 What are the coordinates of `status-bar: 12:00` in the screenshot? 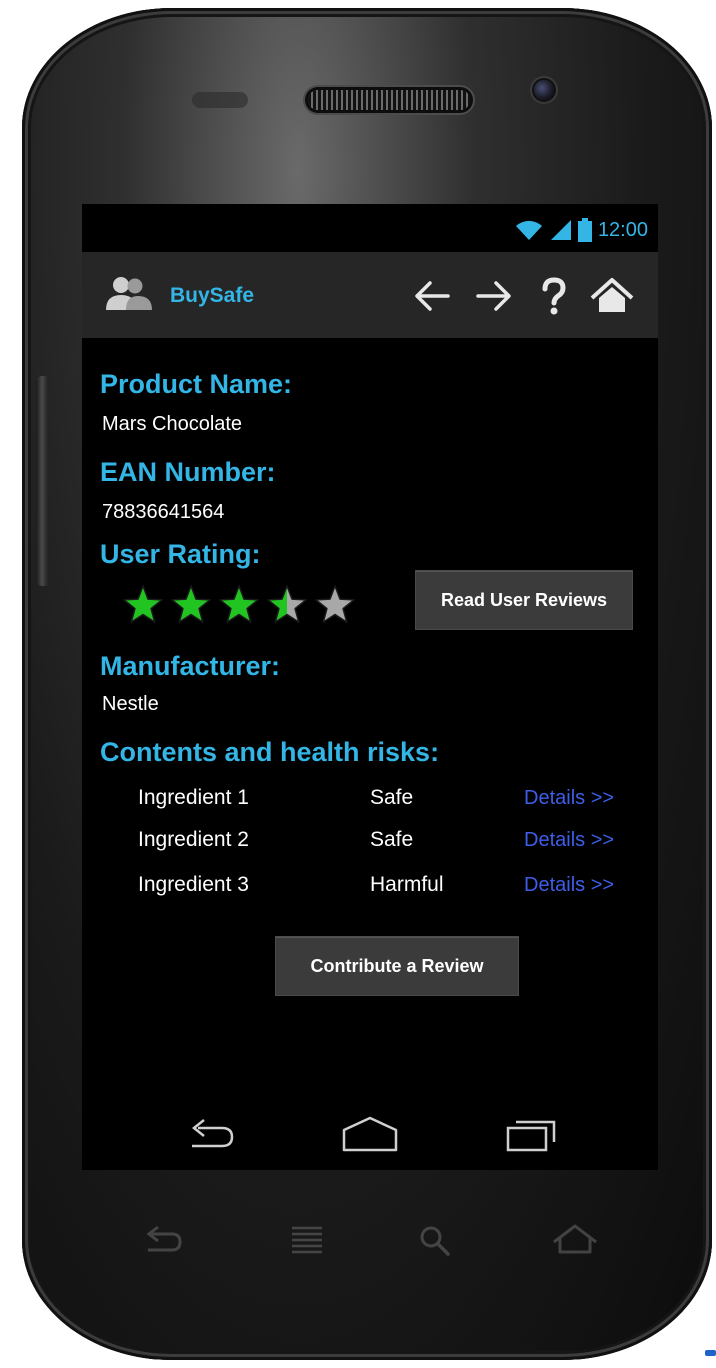 It's located at (370, 228).